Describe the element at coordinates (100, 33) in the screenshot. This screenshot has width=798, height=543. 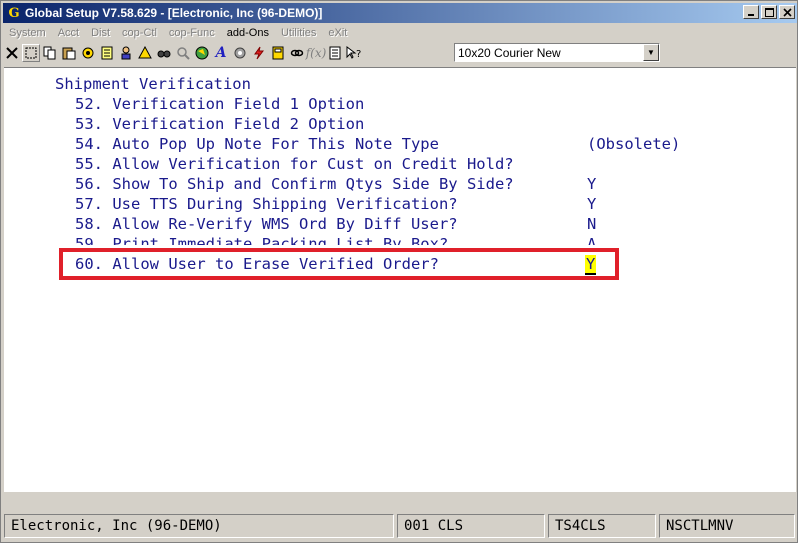
I see `menu-dist: Dist` at that location.